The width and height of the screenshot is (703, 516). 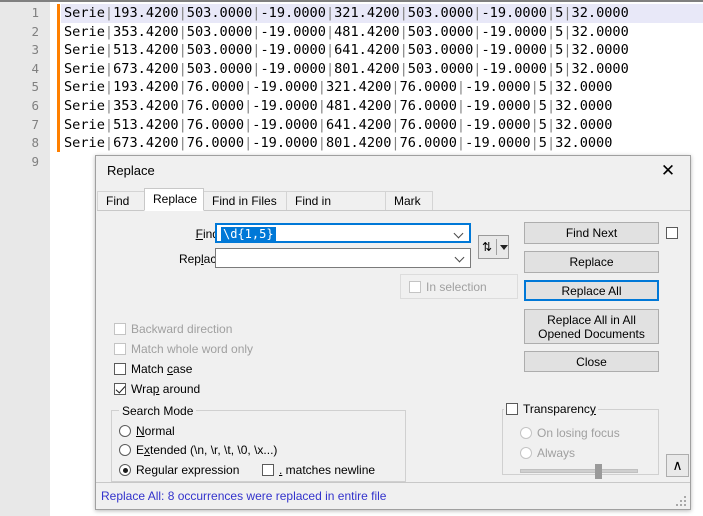 I want to click on match-case-checkbox: Match case, so click(x=153, y=369).